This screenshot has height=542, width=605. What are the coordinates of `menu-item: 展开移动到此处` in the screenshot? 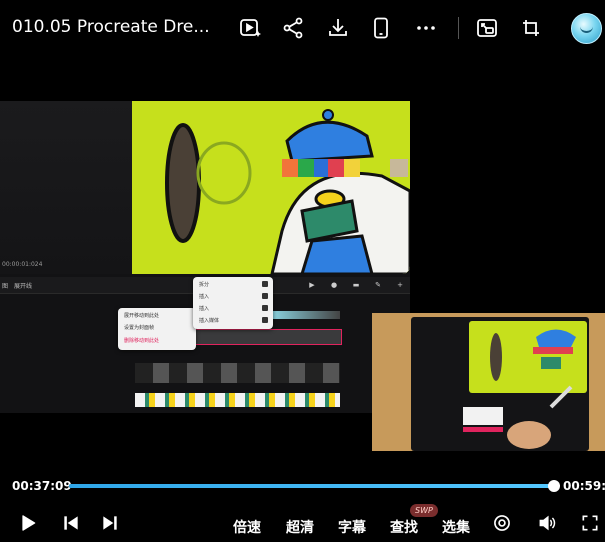 It's located at (141, 315).